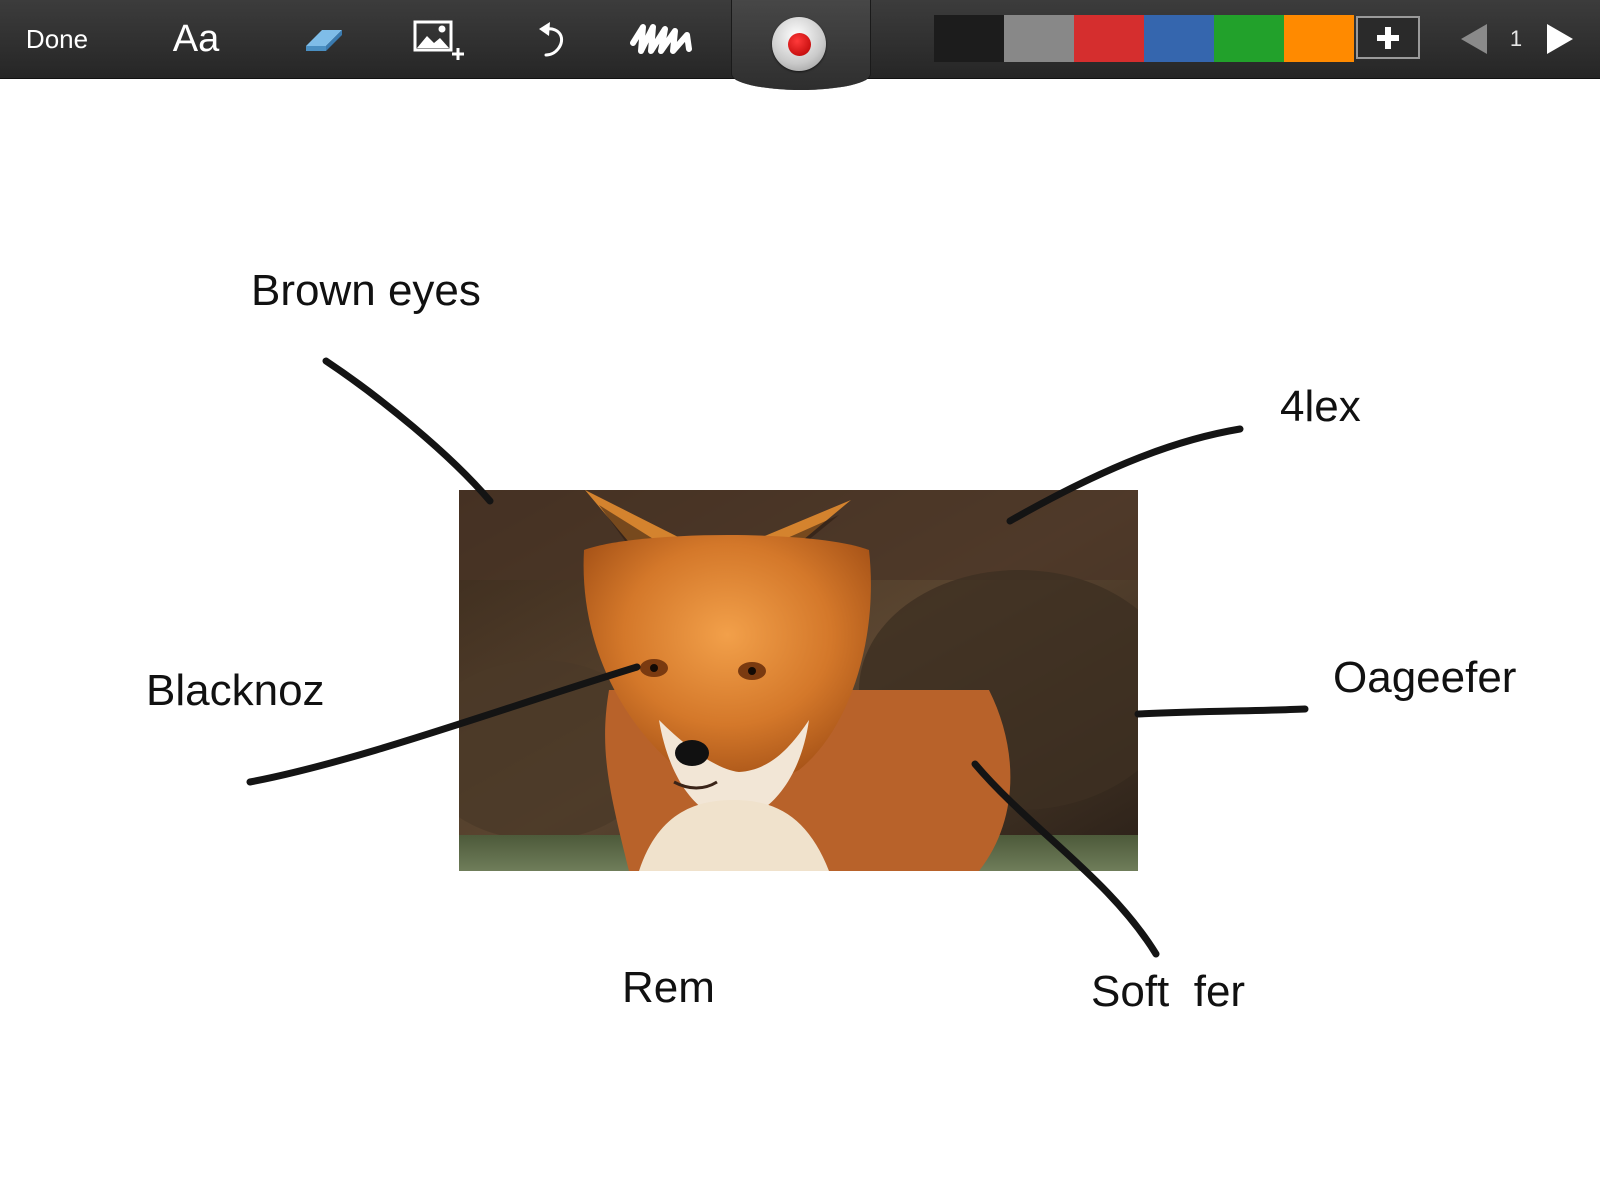  What do you see at coordinates (366, 290) in the screenshot?
I see `label-brown-eyes: Brown eyes` at bounding box center [366, 290].